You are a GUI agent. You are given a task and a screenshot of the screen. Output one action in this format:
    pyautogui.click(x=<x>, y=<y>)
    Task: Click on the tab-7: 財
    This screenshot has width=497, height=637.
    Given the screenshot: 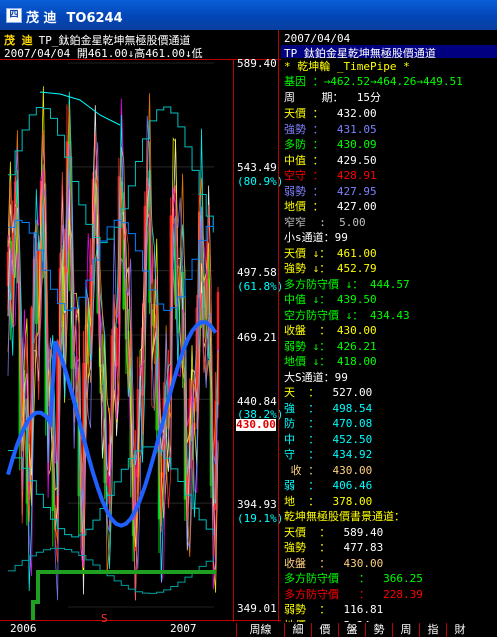 What is the action you would take?
    pyautogui.click(x=459, y=630)
    